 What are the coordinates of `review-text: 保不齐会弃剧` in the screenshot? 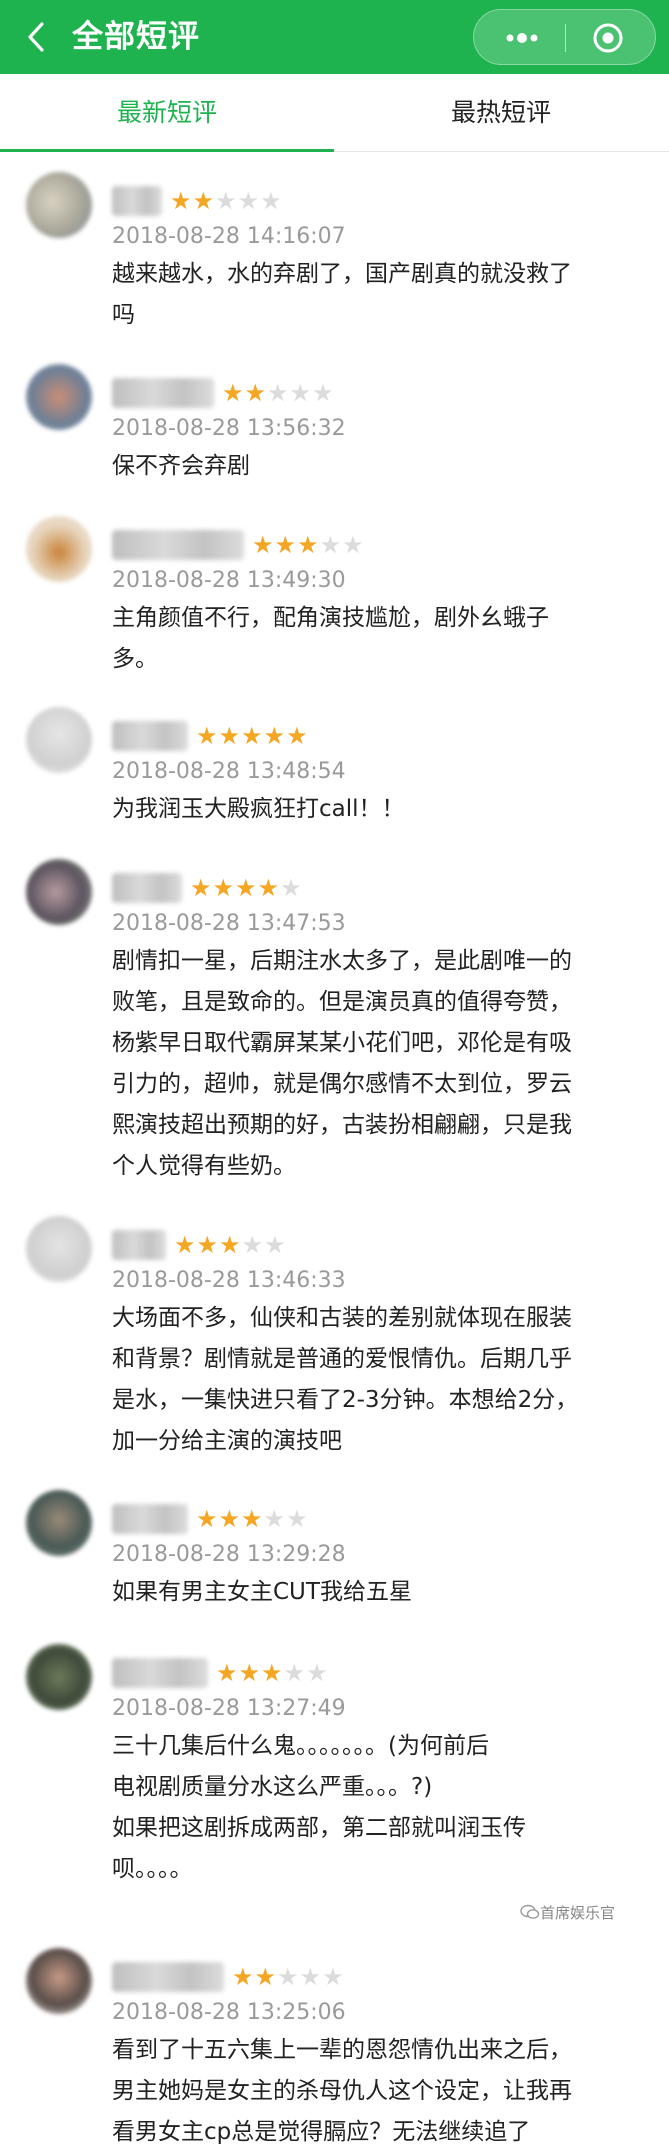 It's located at (181, 466).